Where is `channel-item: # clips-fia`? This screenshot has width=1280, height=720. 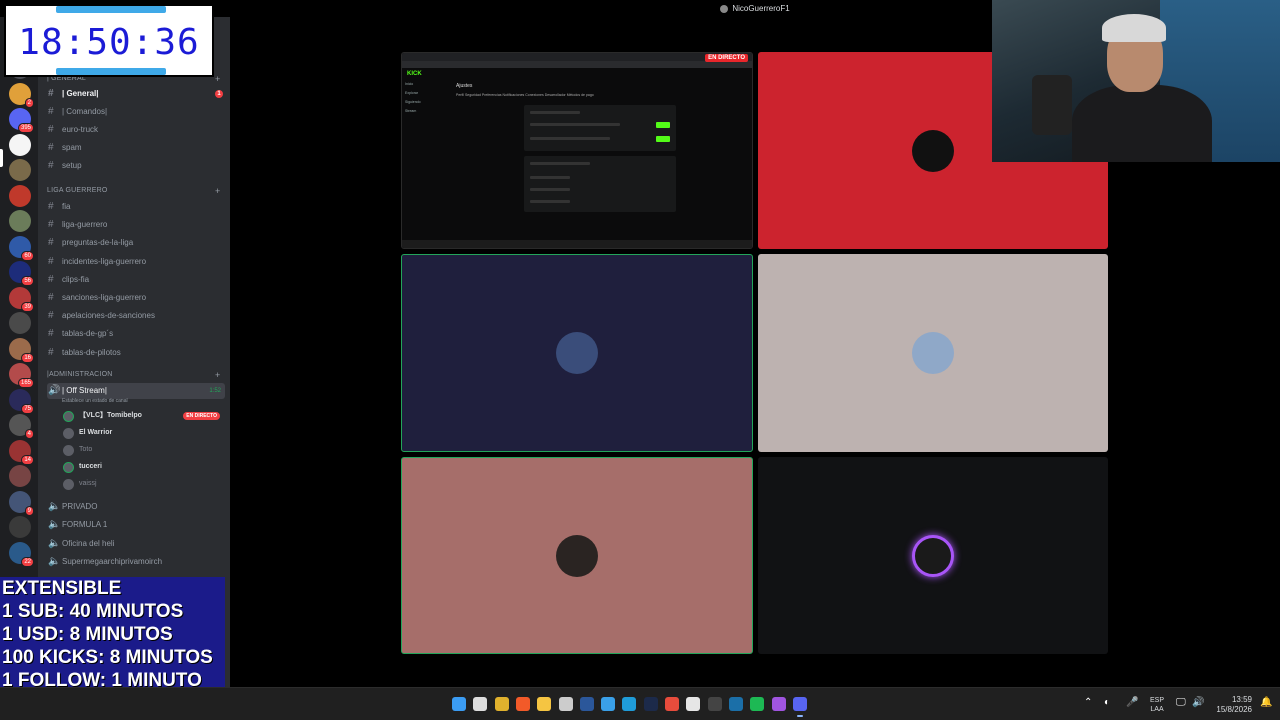 channel-item: # clips-fia is located at coordinates (136, 280).